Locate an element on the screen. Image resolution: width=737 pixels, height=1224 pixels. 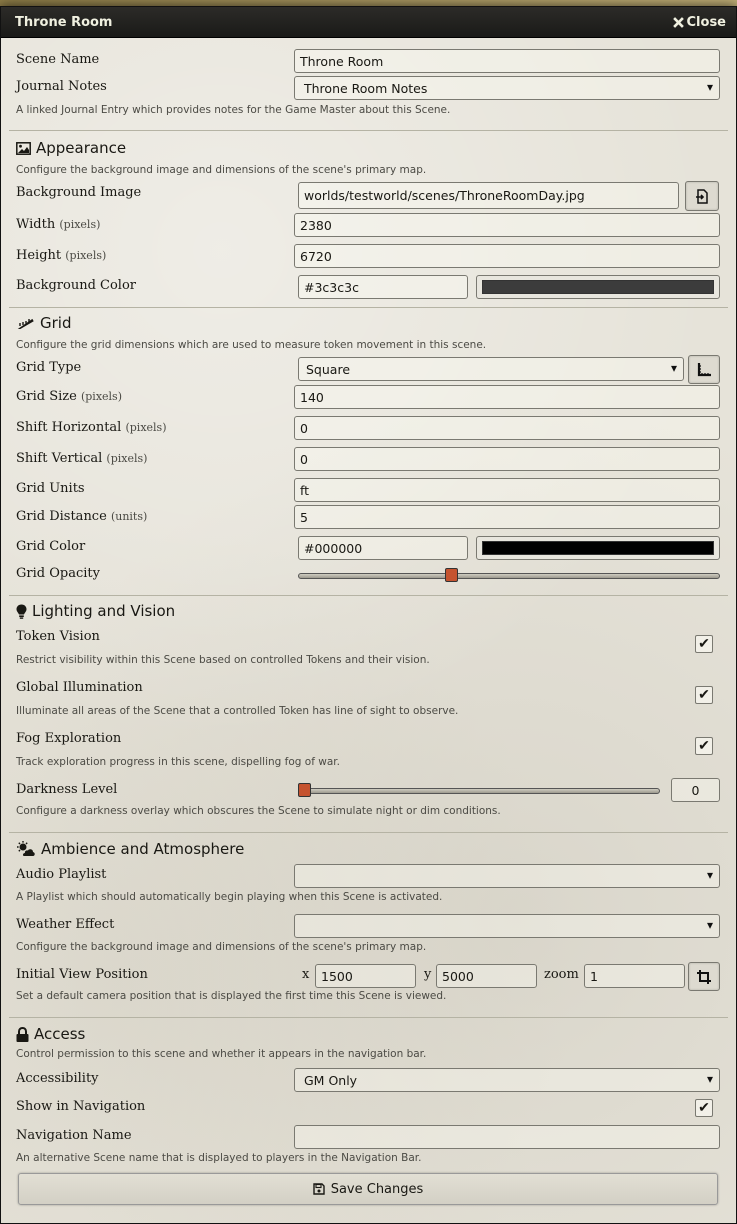
grid-color-input: #000000 is located at coordinates (383, 548).